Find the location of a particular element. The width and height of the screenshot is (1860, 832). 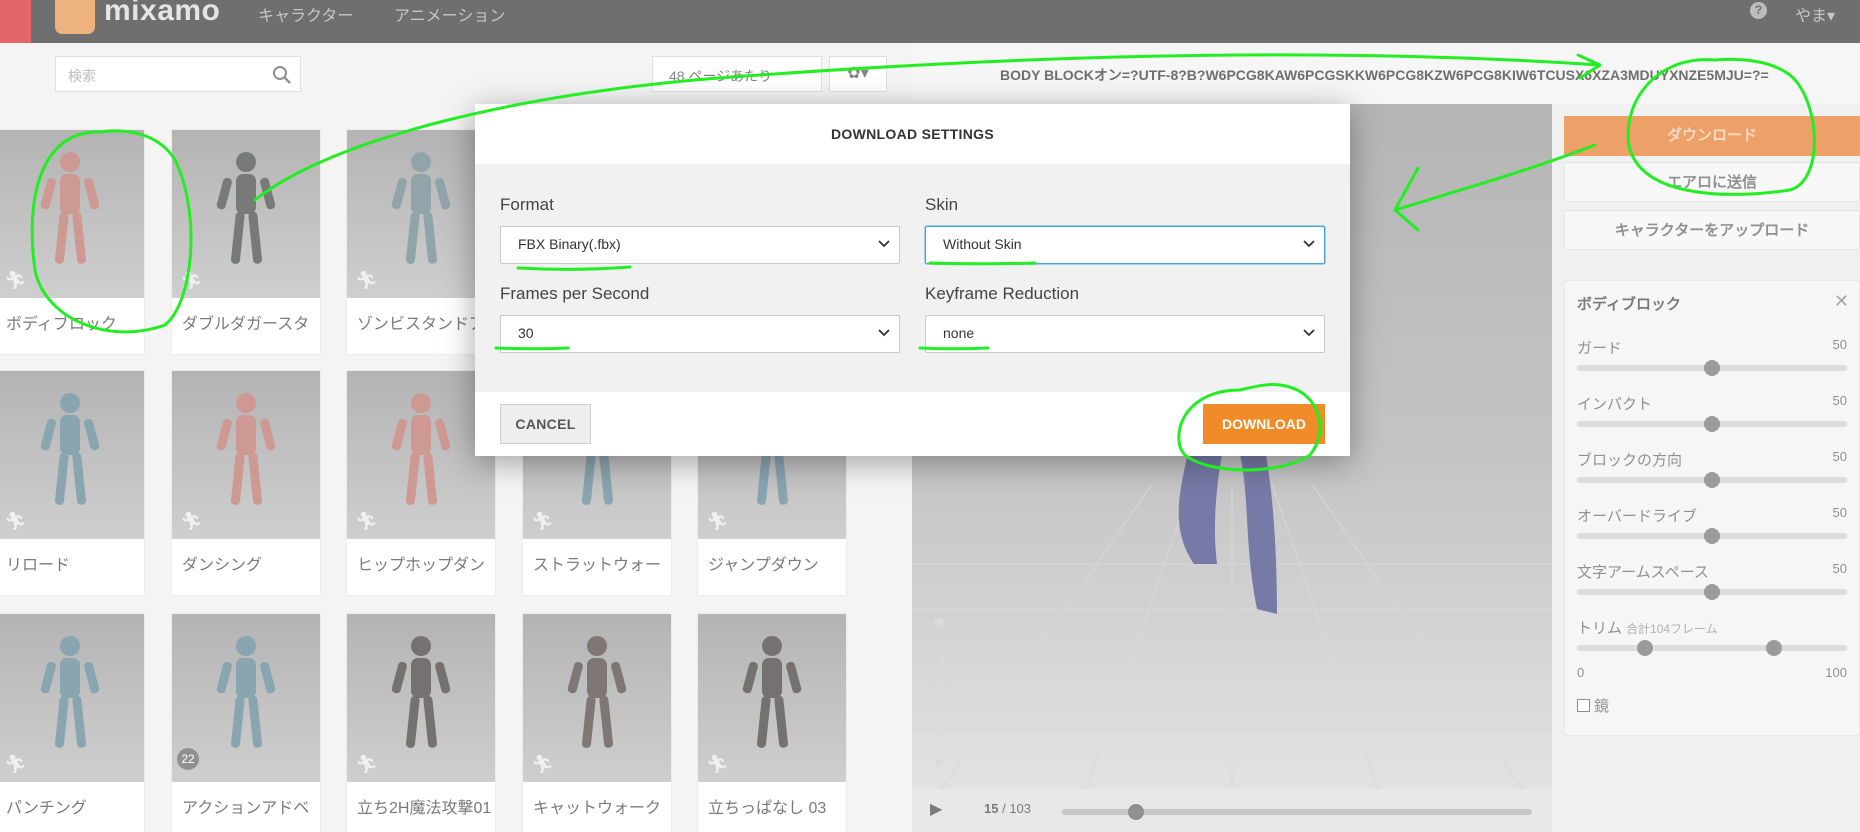

skin-value: Without Skin is located at coordinates (982, 244).